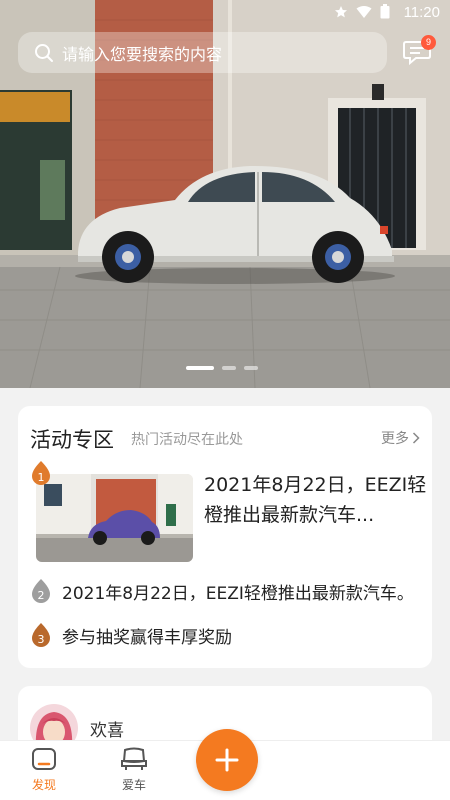 This screenshot has width=450, height=800. I want to click on search-input: 请输入您要搜索的内容, so click(202, 52).